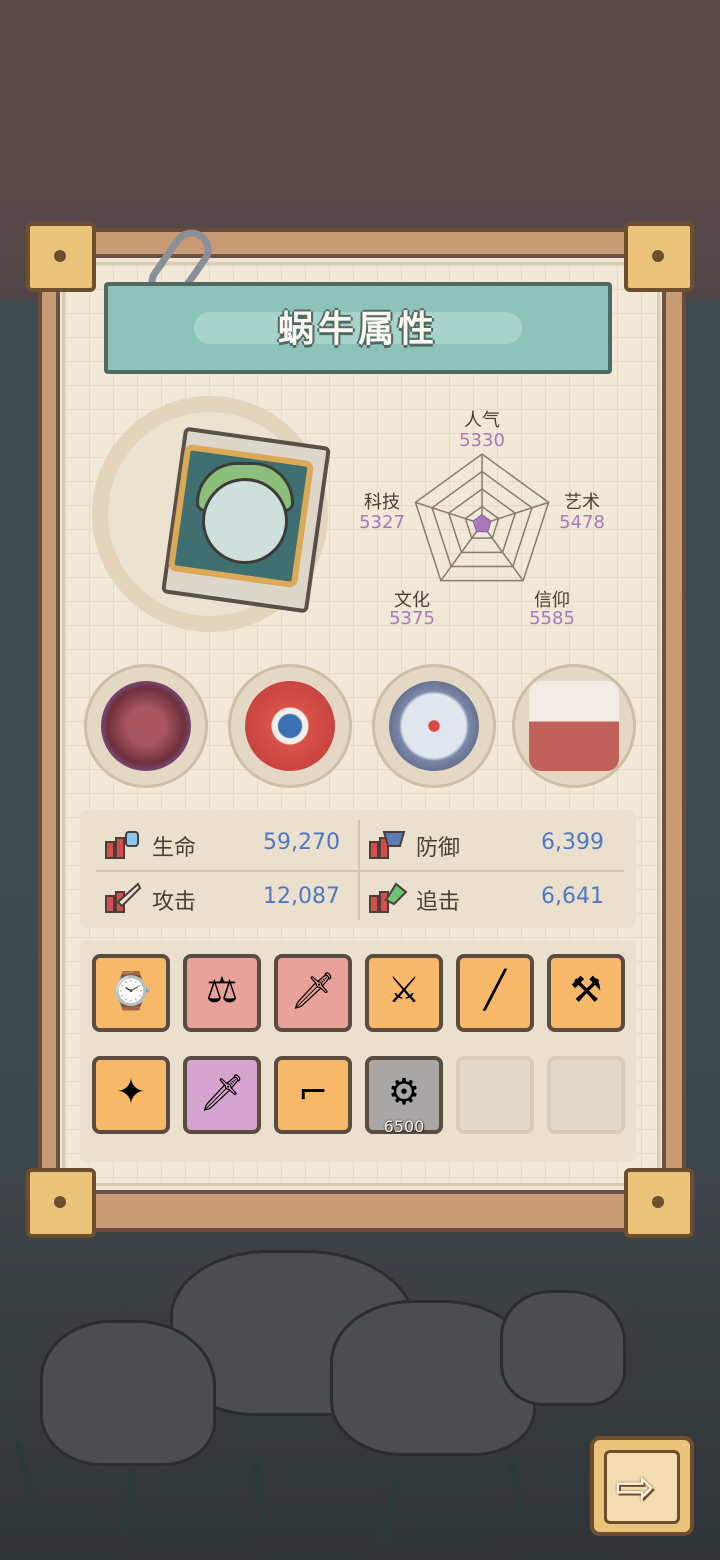 The width and height of the screenshot is (720, 1560). What do you see at coordinates (572, 896) in the screenshot?
I see `chase-value: 6,641` at bounding box center [572, 896].